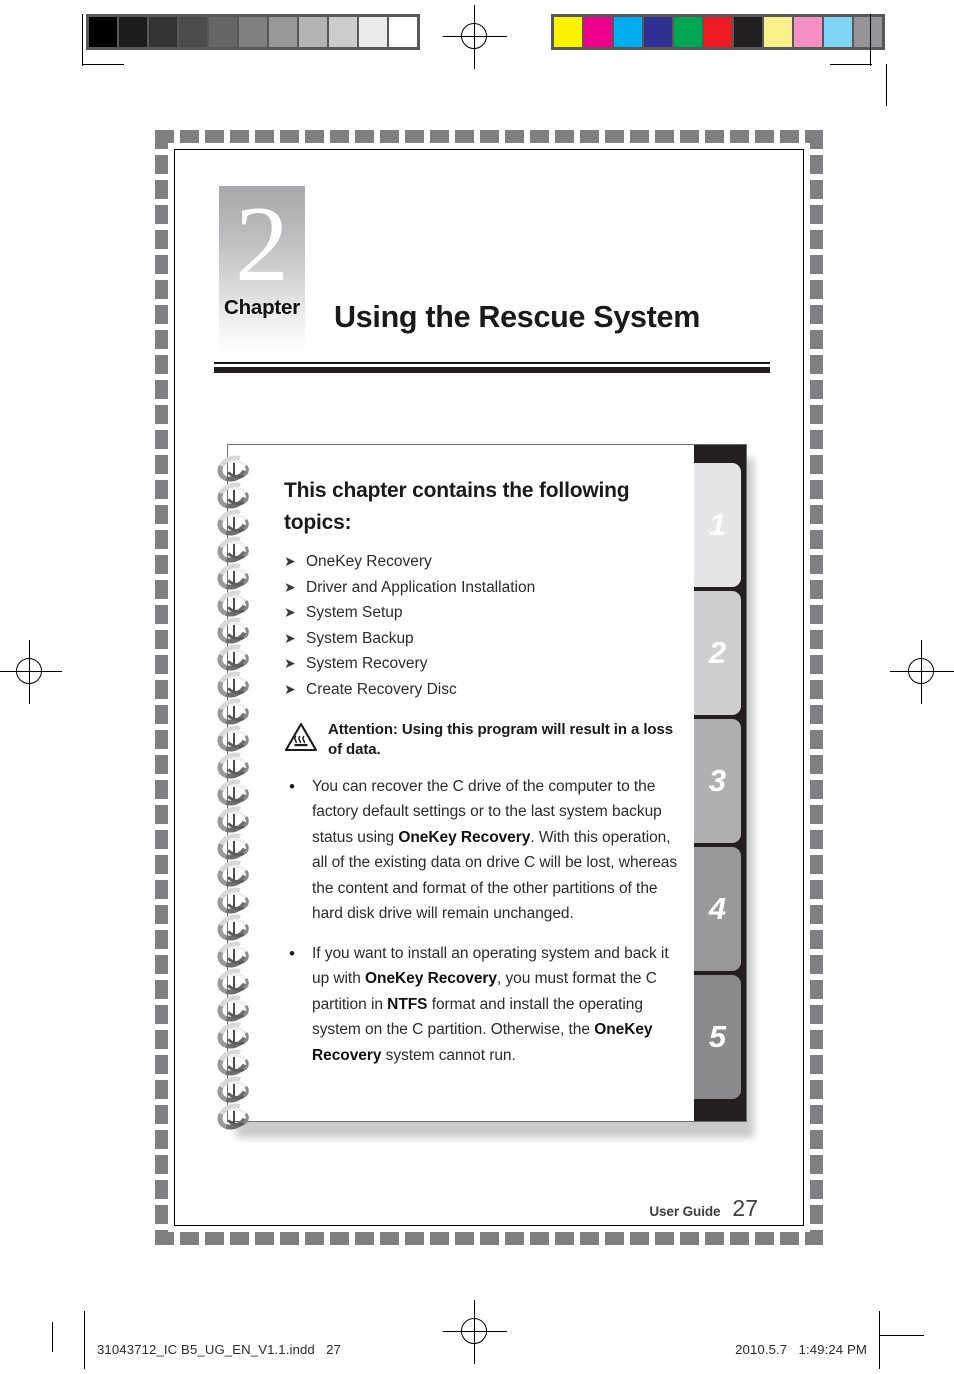  I want to click on grayscale-calibration-bar, so click(253, 32).